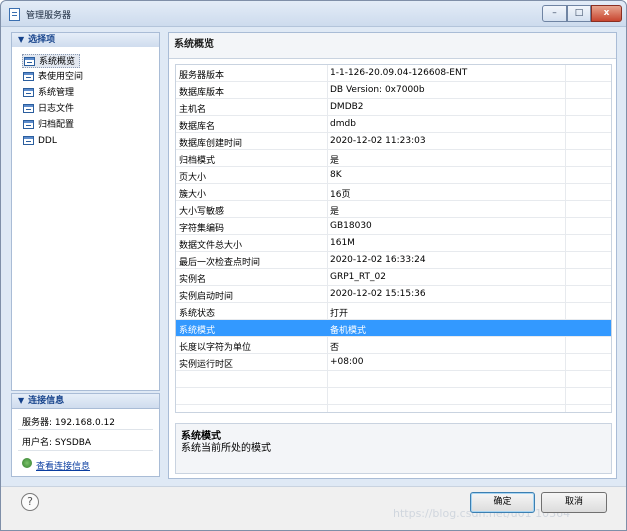  Describe the element at coordinates (606, 13) in the screenshot. I see `close-button: x` at that location.